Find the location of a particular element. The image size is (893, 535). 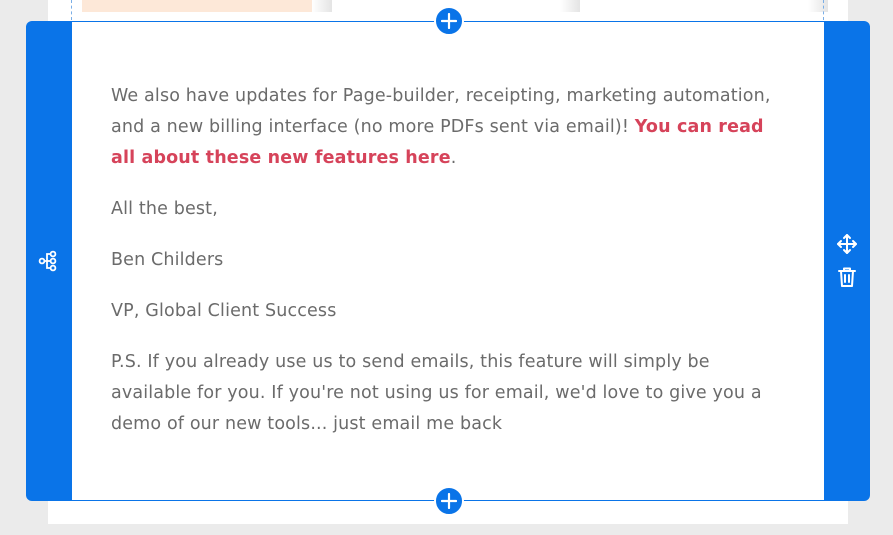

updates-suffix: . is located at coordinates (453, 158).